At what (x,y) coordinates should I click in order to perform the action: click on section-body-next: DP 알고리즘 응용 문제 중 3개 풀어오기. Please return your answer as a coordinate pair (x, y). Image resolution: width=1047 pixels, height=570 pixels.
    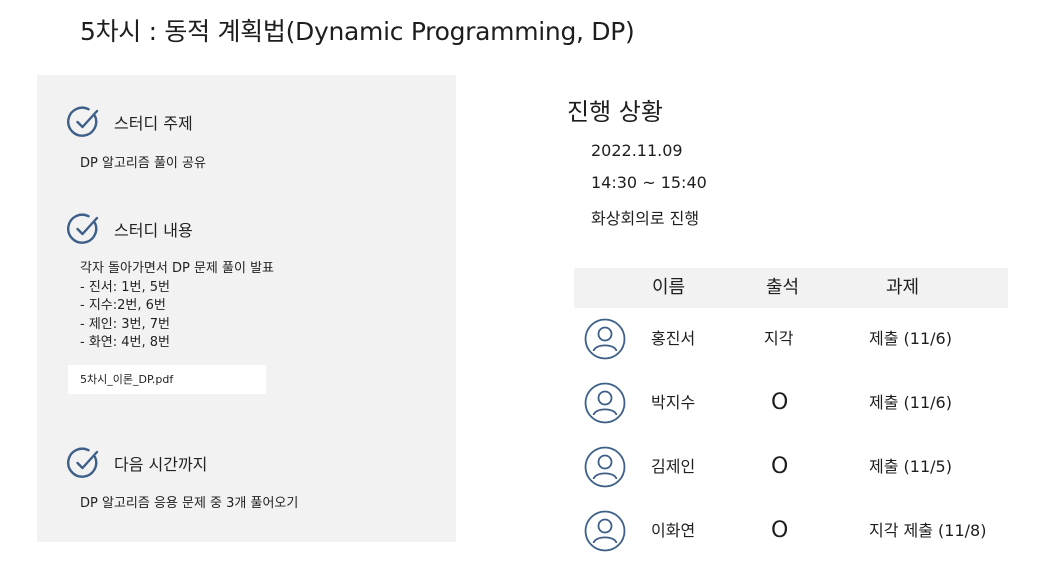
    Looking at the image, I should click on (189, 504).